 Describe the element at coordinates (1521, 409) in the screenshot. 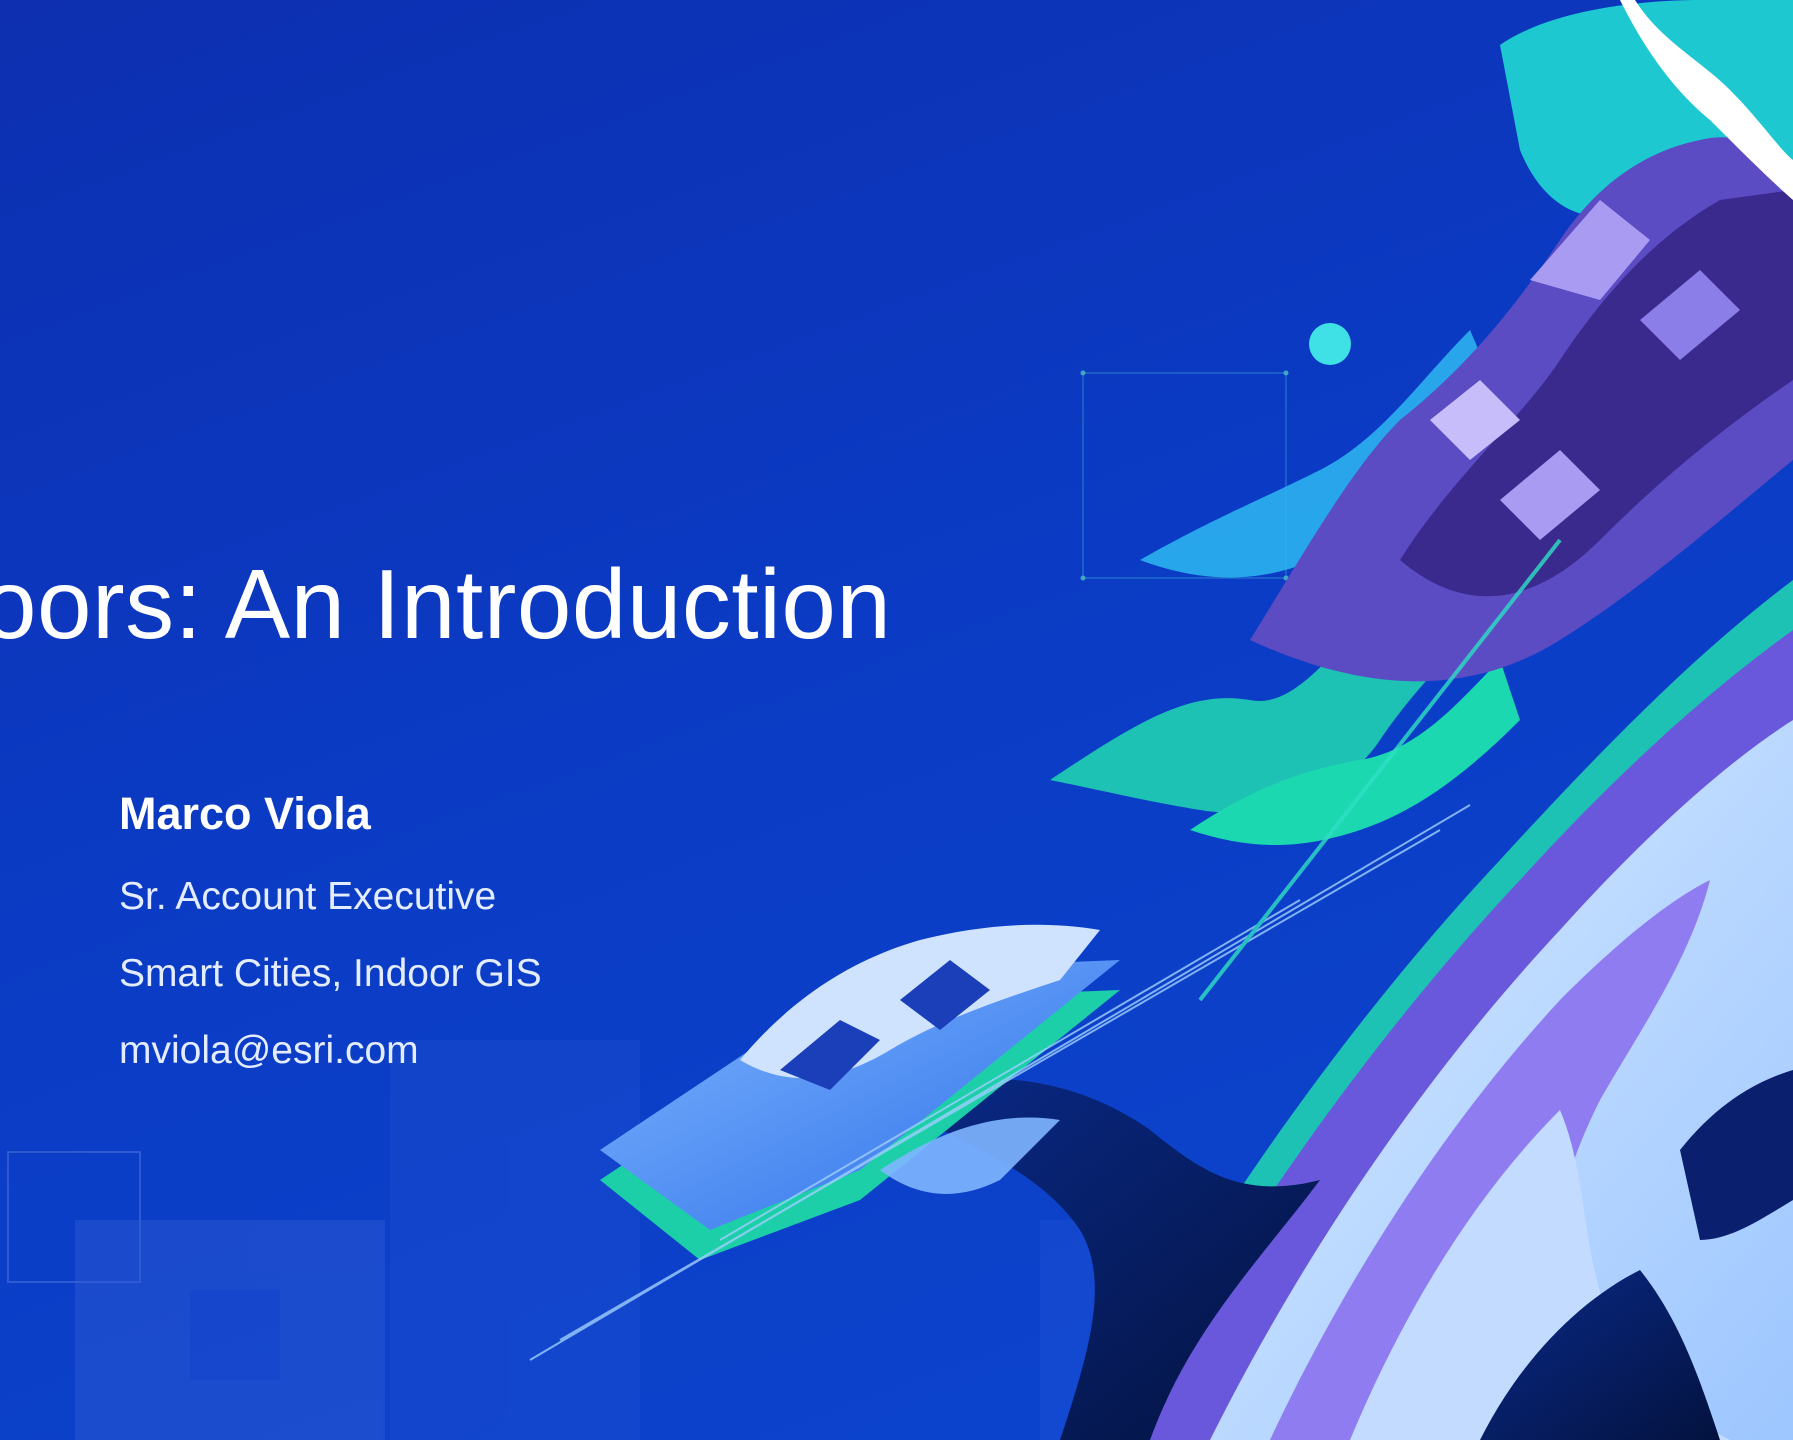

I see `mountain-illustration` at that location.